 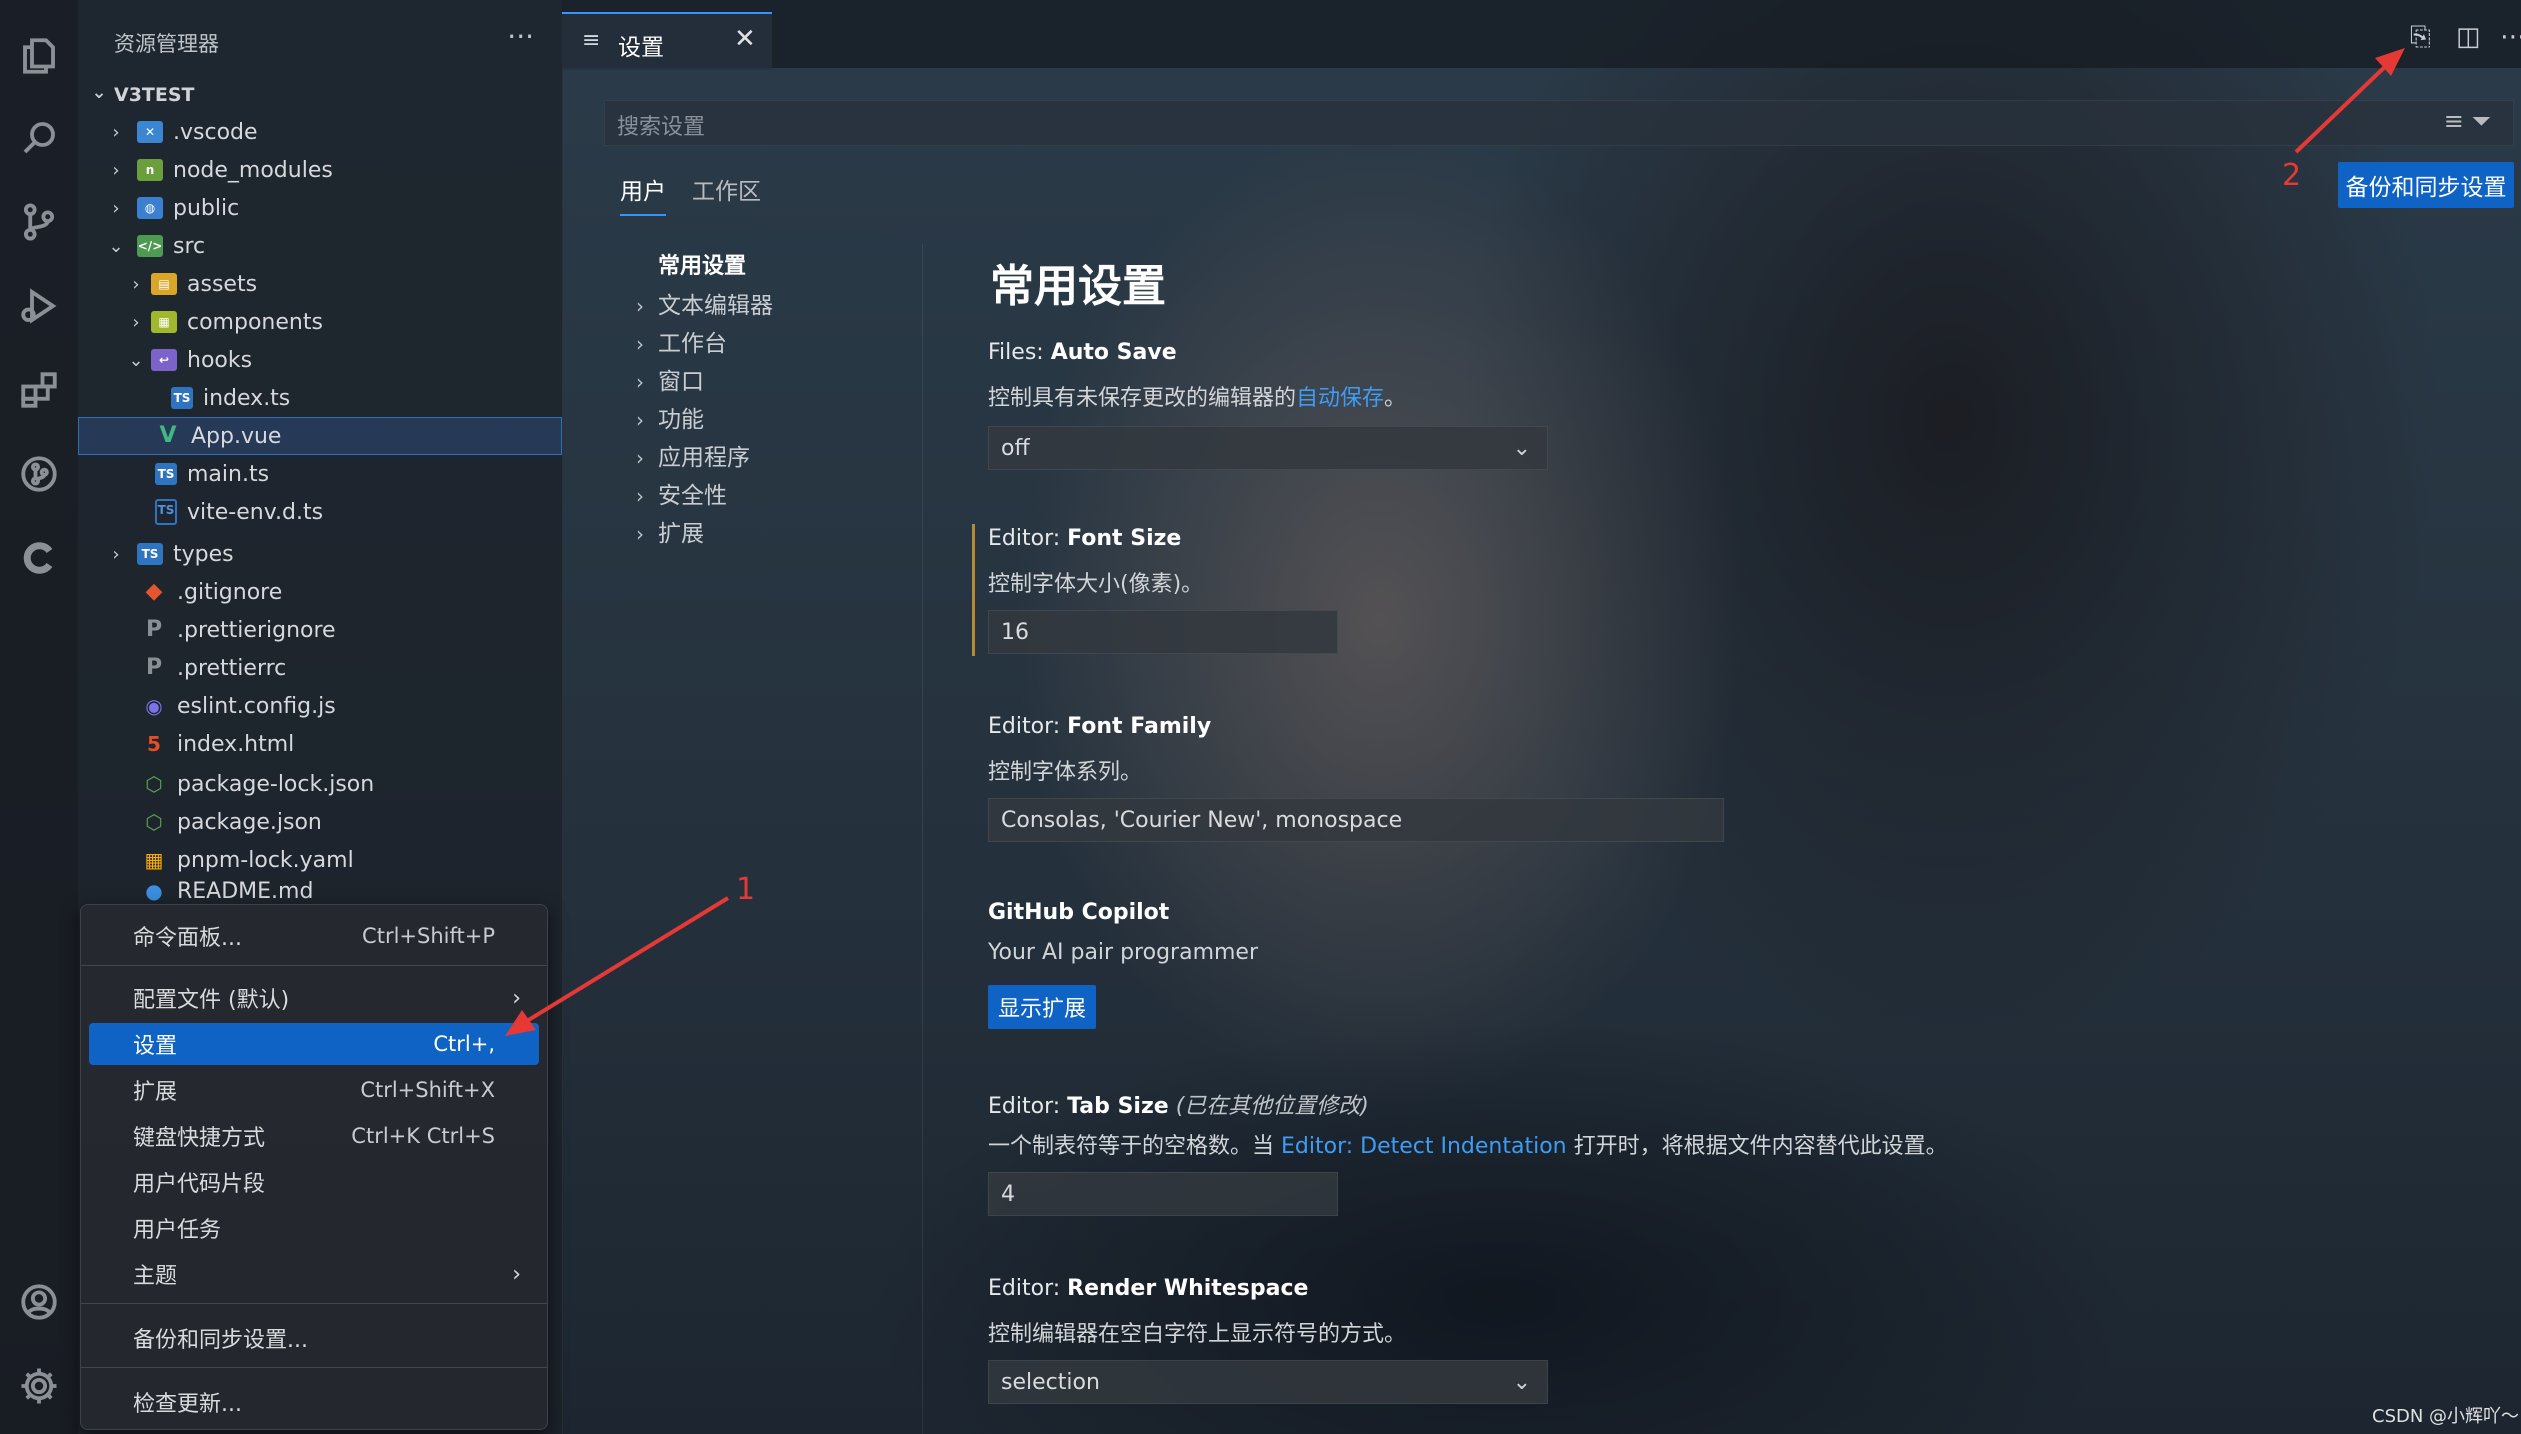 What do you see at coordinates (2344, 106) in the screenshot?
I see `arrow-to-open-json` at bounding box center [2344, 106].